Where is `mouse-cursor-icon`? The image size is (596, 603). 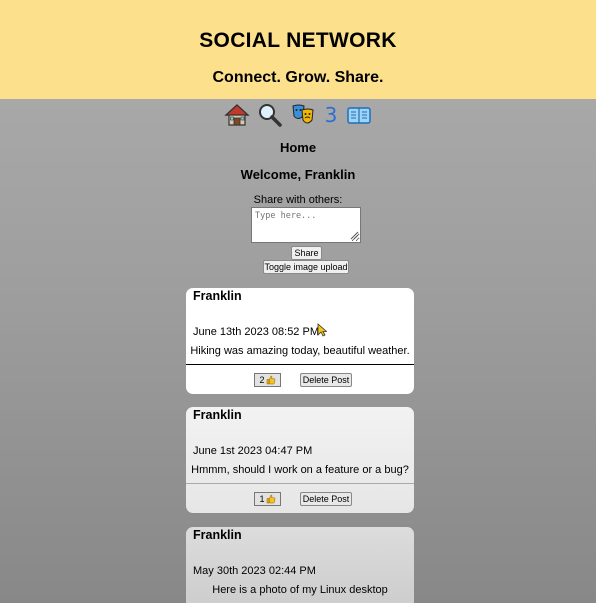
mouse-cursor-icon is located at coordinates (322, 330).